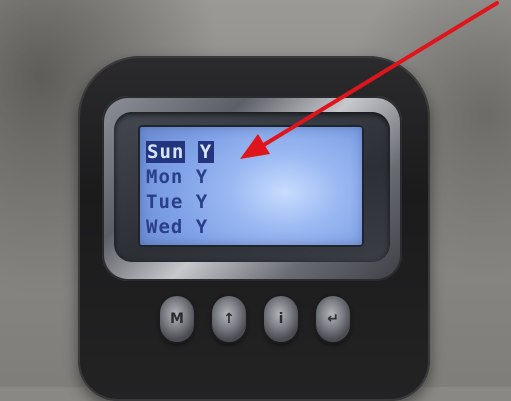  I want to click on list-item-tue: Tue Y, so click(180, 202).